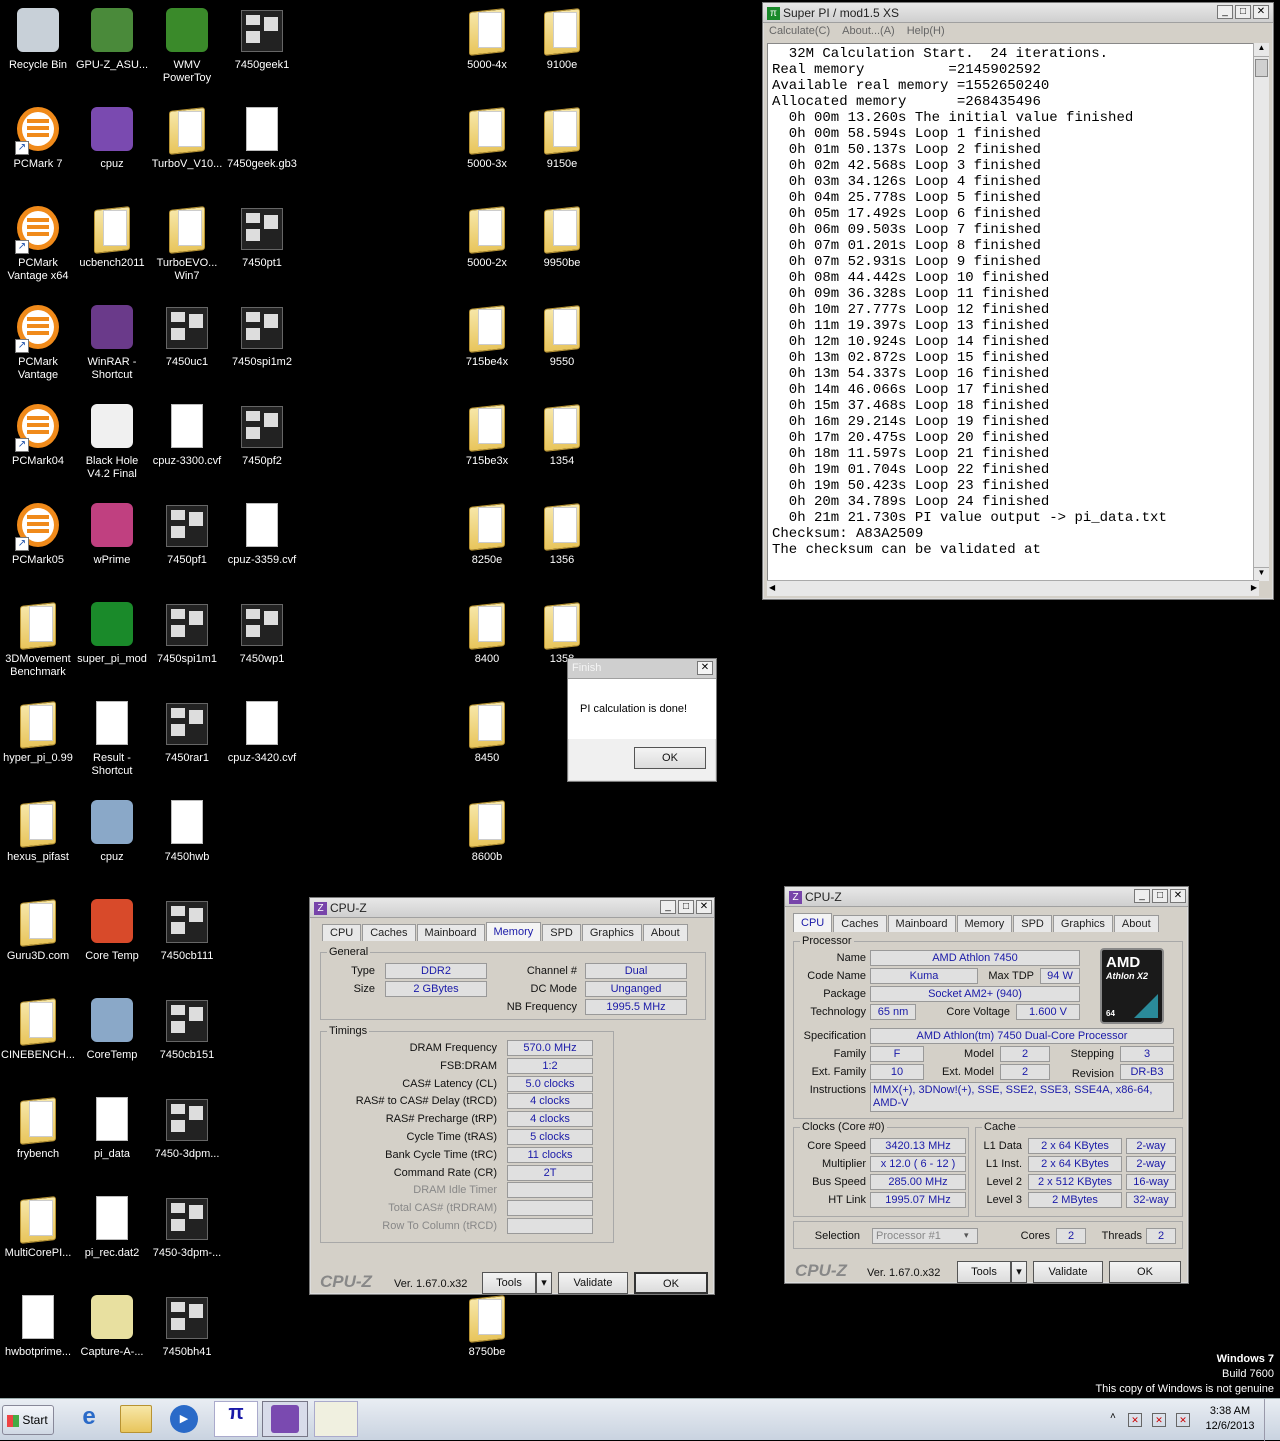 The height and width of the screenshot is (1441, 1280). Describe the element at coordinates (562, 633) in the screenshot. I see `desktop-icon: 1358` at that location.